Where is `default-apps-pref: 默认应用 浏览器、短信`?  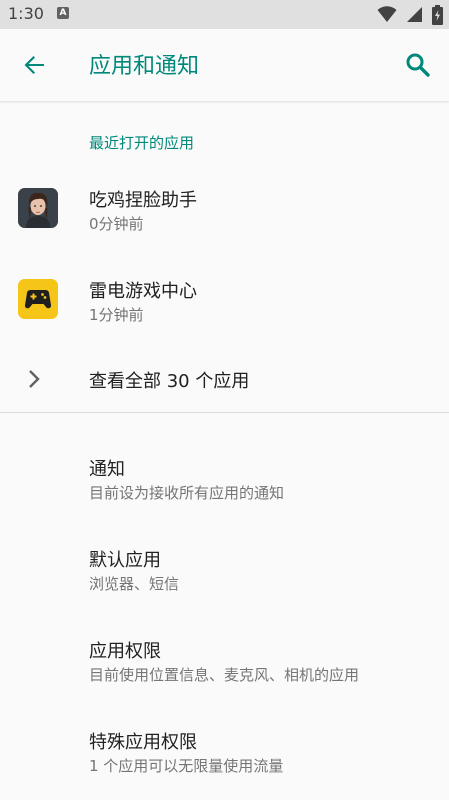
default-apps-pref: 默认应用 浏览器、短信 is located at coordinates (224, 573).